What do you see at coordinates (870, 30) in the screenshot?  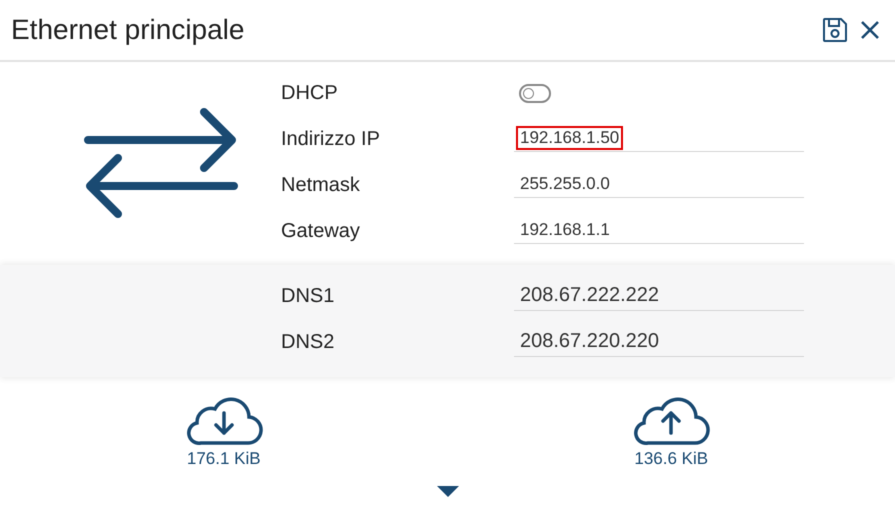 I see `close-icon` at bounding box center [870, 30].